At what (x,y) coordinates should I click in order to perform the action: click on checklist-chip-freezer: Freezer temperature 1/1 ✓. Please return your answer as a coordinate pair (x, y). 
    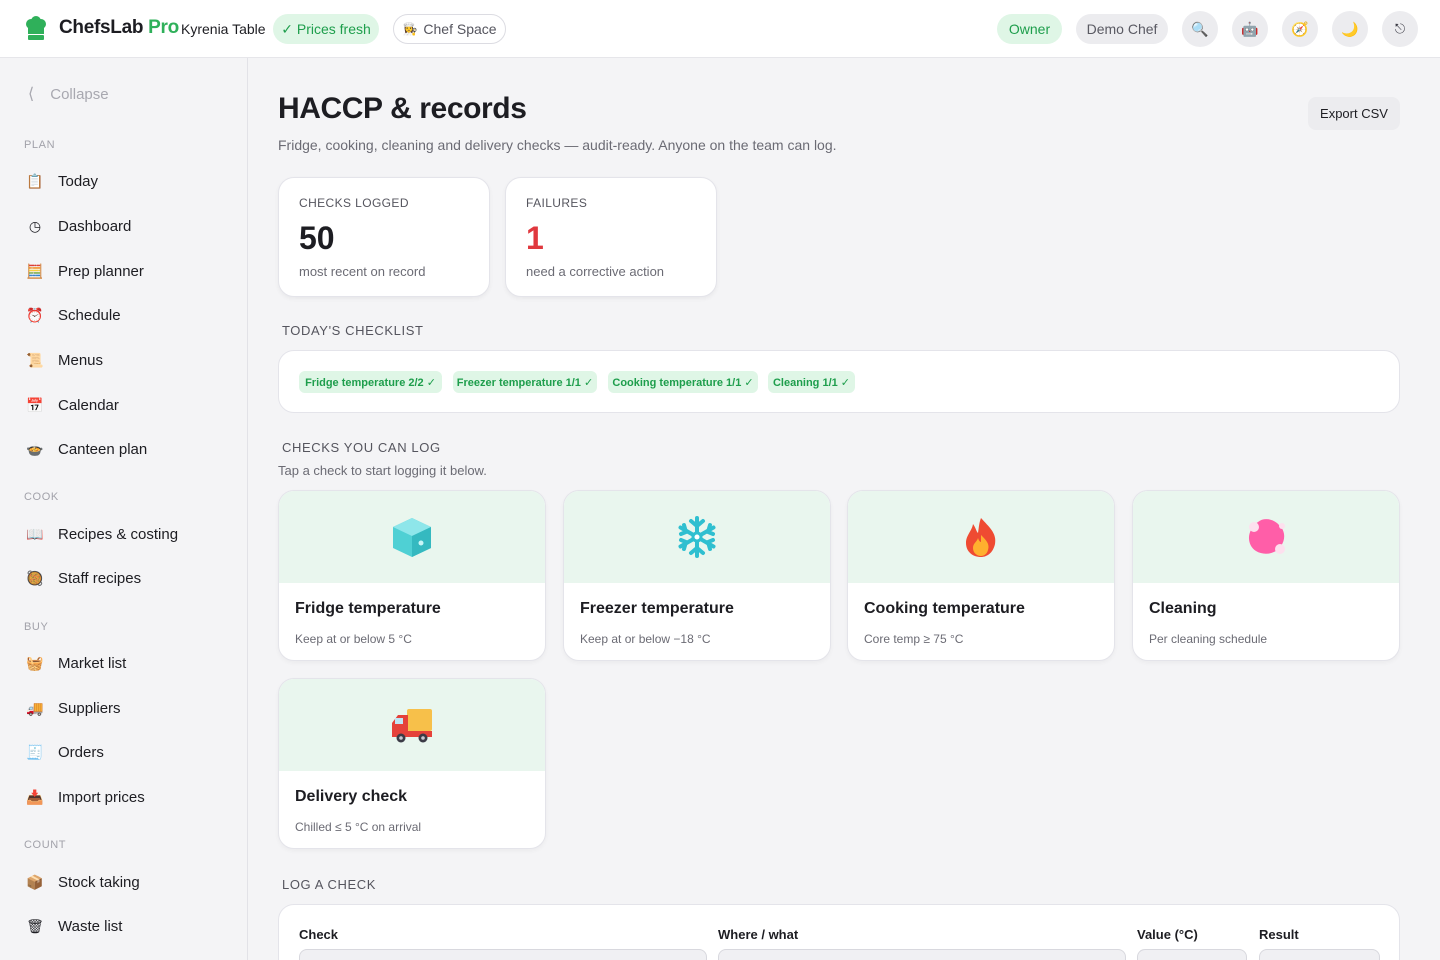
    Looking at the image, I should click on (525, 382).